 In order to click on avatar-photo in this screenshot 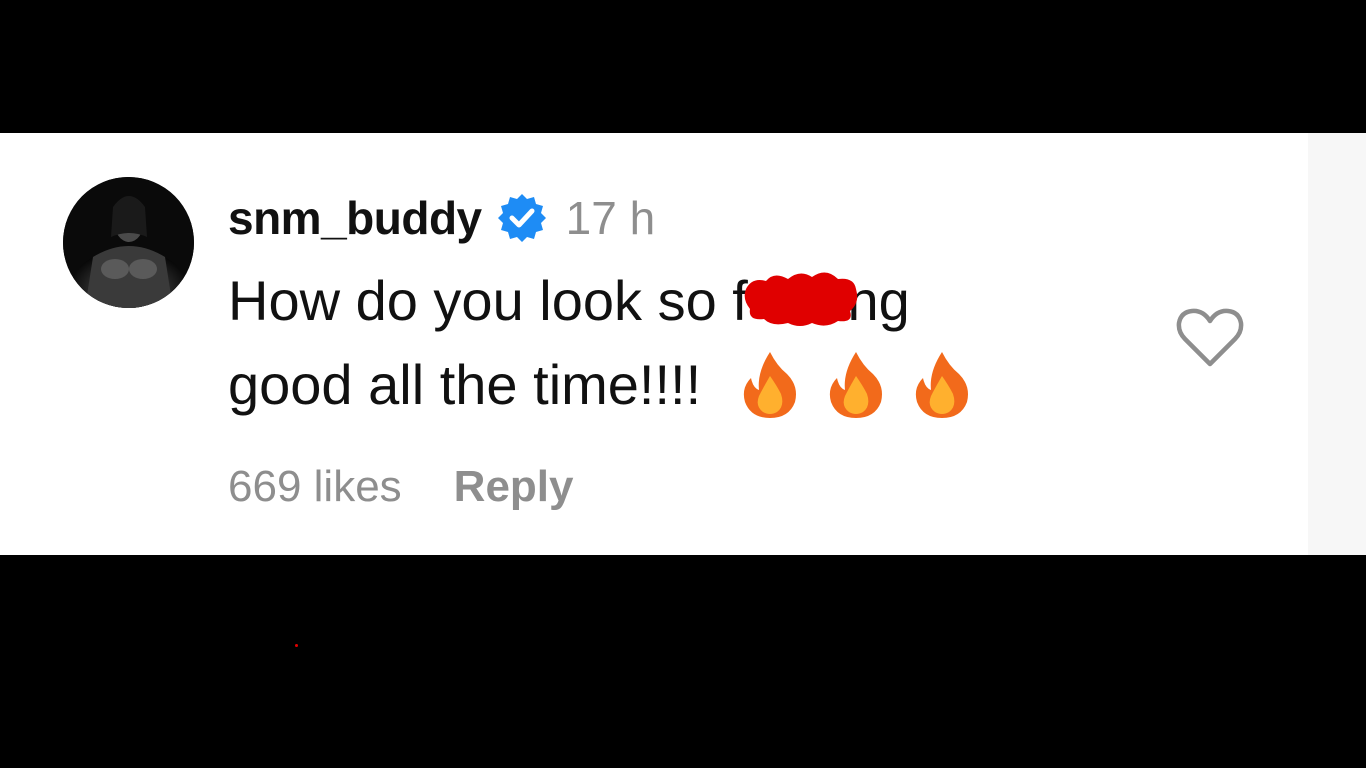, I will do `click(128, 242)`.